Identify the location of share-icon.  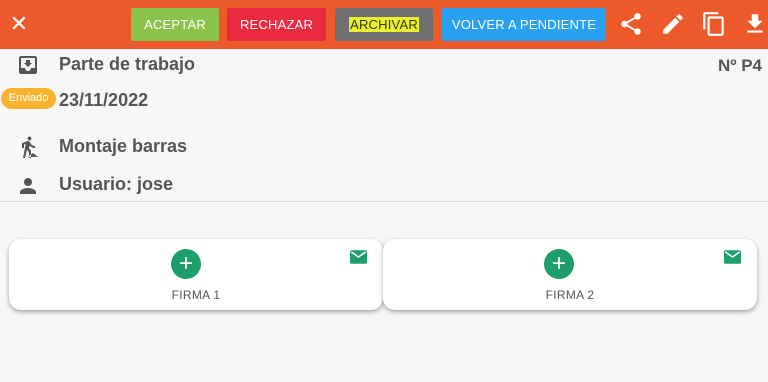
(631, 24).